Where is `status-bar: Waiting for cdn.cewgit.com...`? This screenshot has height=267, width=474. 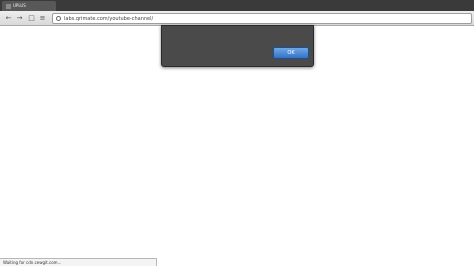
status-bar: Waiting for cdn.cewgit.com... is located at coordinates (78, 262).